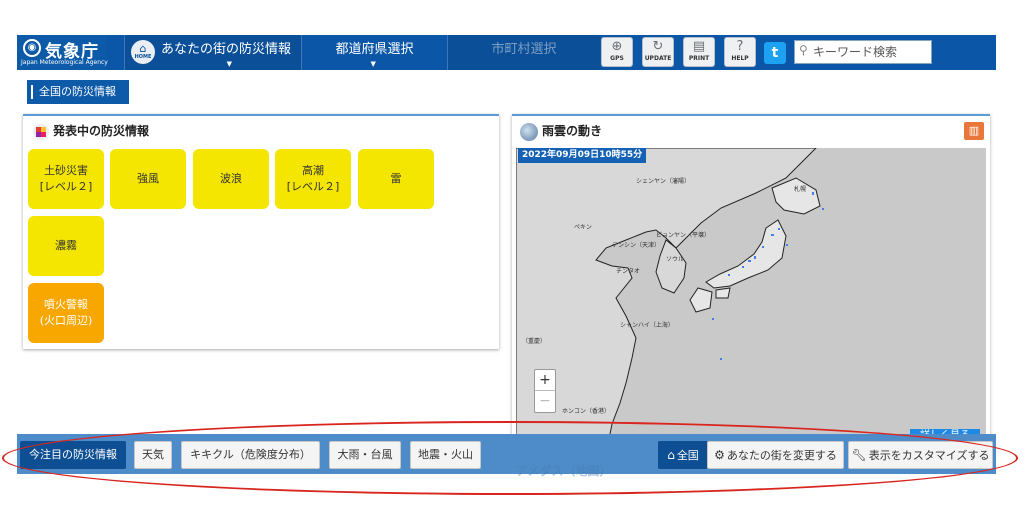 The image size is (1024, 522). I want to click on warning-tile-waves: 波浪, so click(231, 179).